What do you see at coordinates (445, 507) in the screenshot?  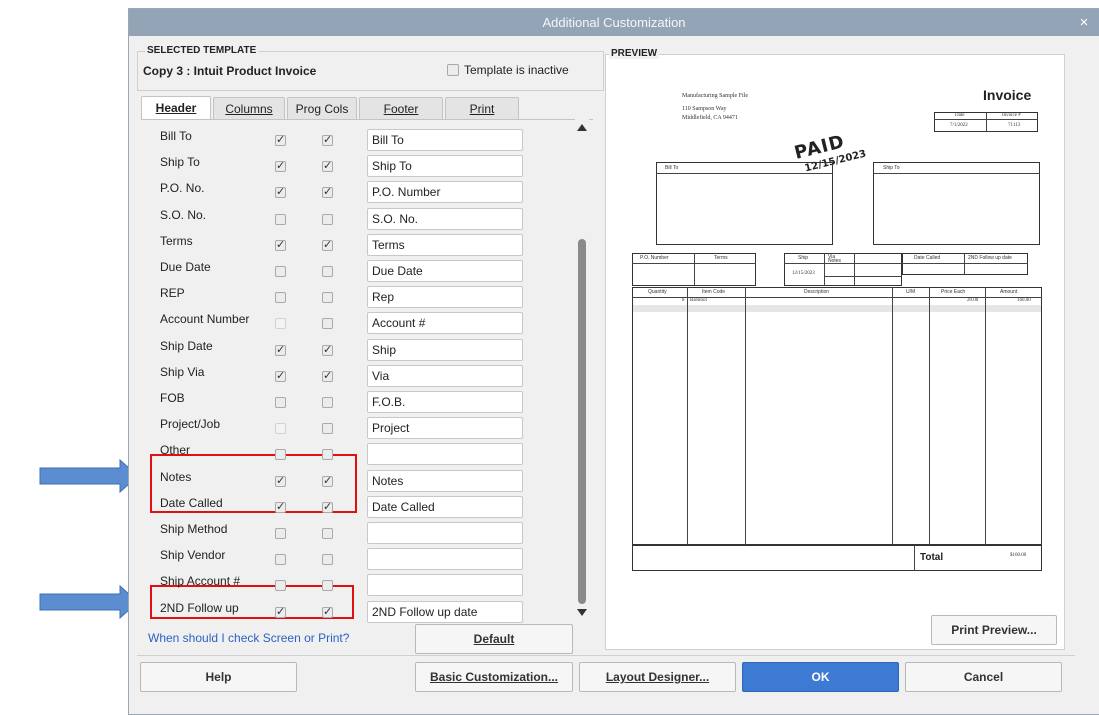 I see `field-title-input: Date Called` at bounding box center [445, 507].